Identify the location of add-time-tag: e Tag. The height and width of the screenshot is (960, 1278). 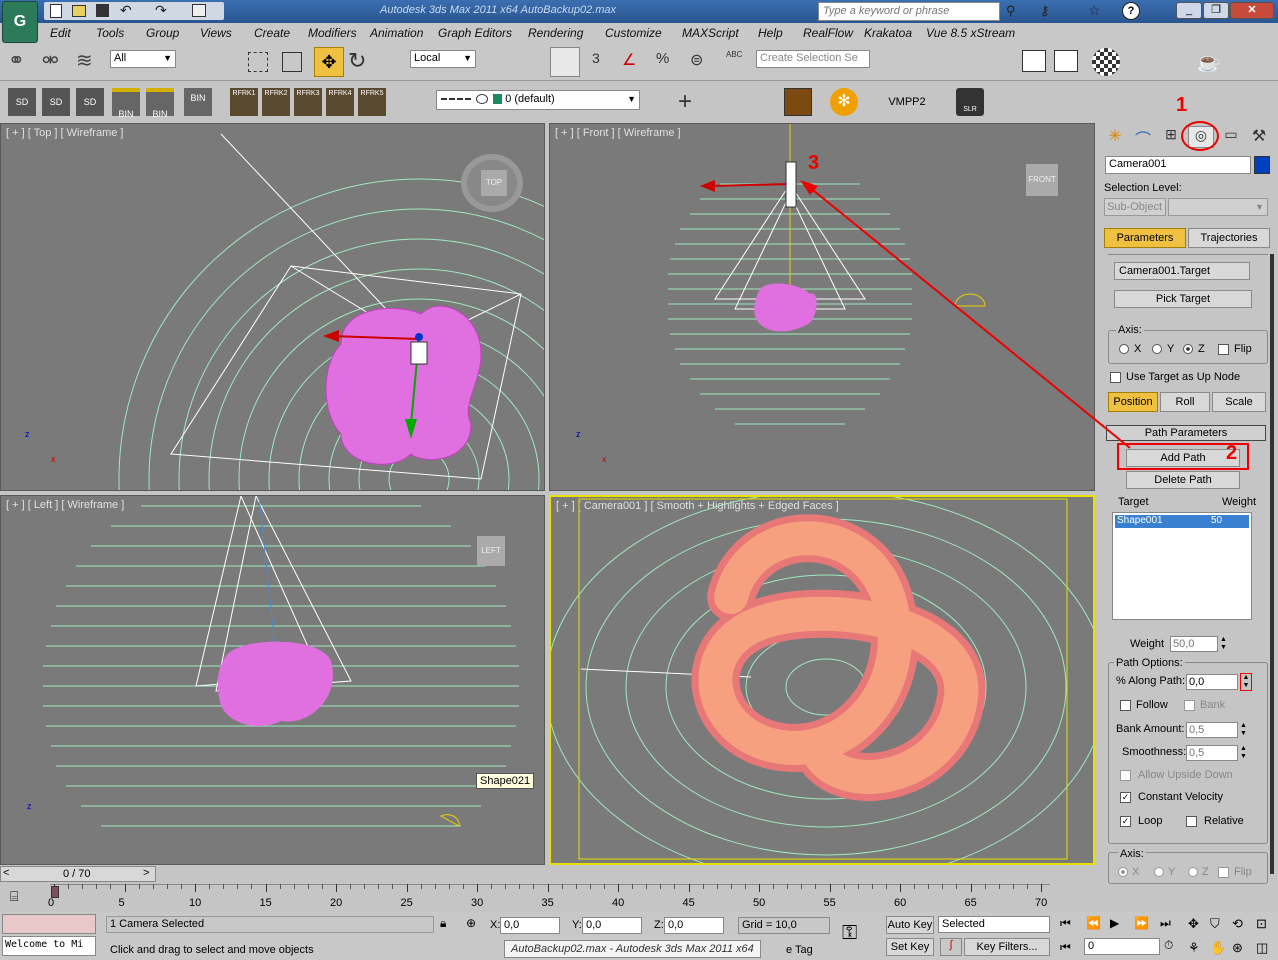
(799, 950).